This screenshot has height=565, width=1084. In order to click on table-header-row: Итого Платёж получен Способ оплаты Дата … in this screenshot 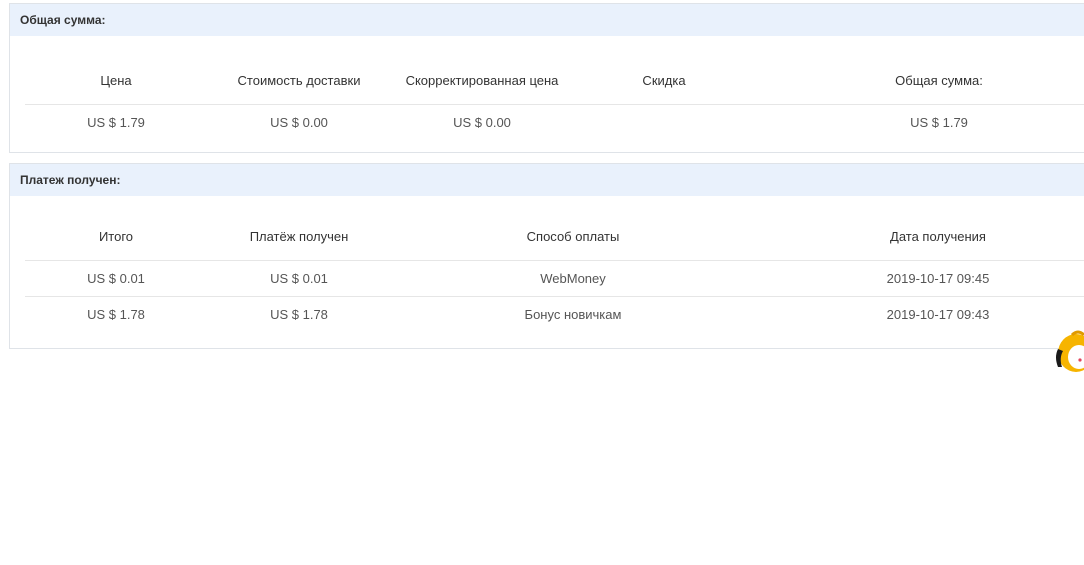, I will do `click(554, 228)`.